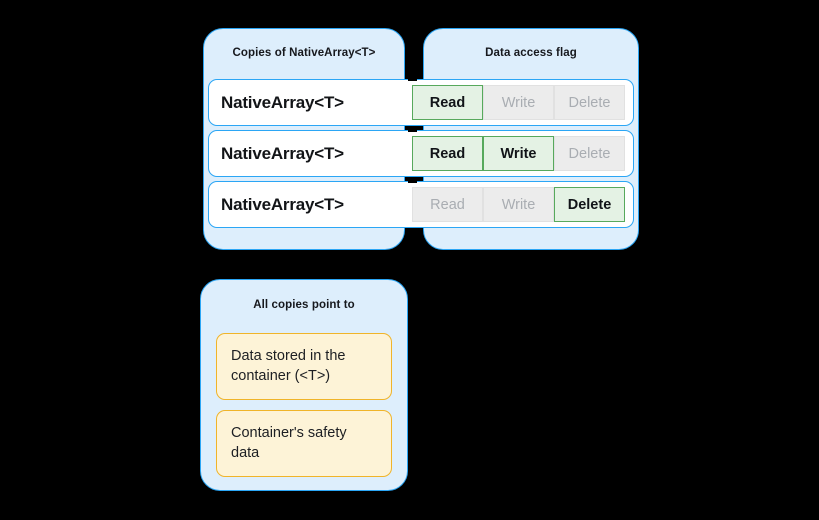 Image resolution: width=819 pixels, height=520 pixels. I want to click on note-safety-data: Container's safety data, so click(304, 444).